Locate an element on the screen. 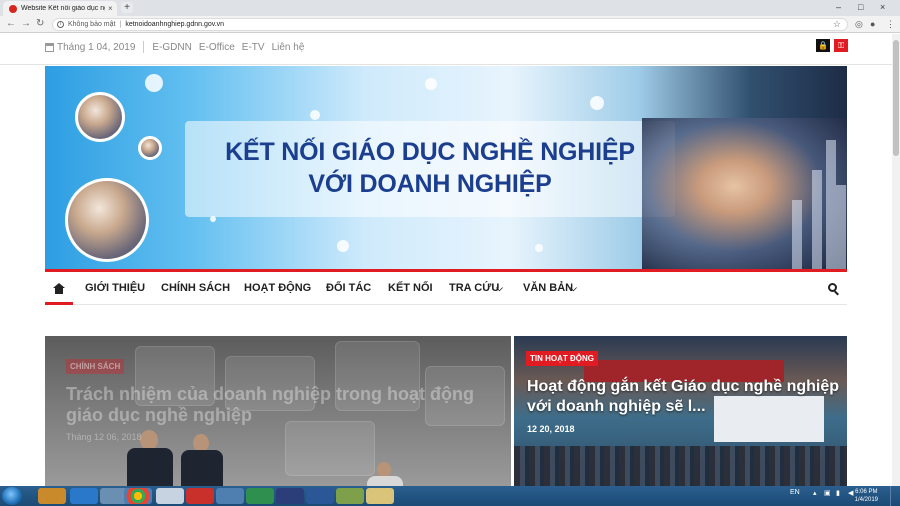  minimize-icon: – is located at coordinates (838, 7).